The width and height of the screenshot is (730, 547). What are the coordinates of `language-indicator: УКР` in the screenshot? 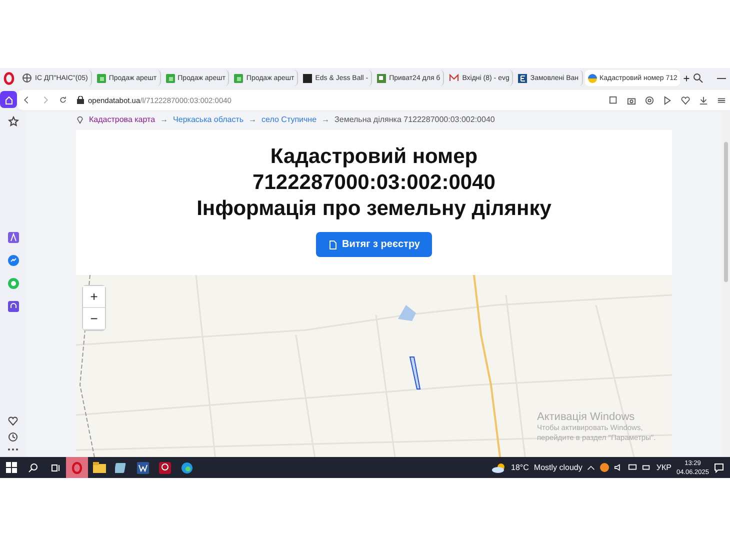 It's located at (664, 467).